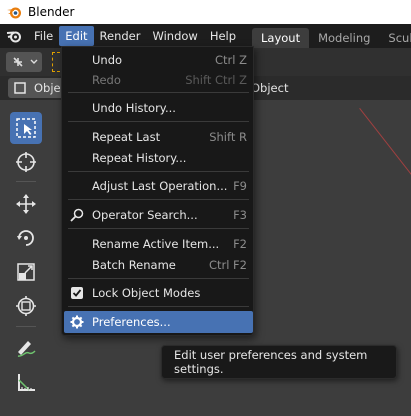 The width and height of the screenshot is (411, 416). I want to click on scale-tool, so click(26, 272).